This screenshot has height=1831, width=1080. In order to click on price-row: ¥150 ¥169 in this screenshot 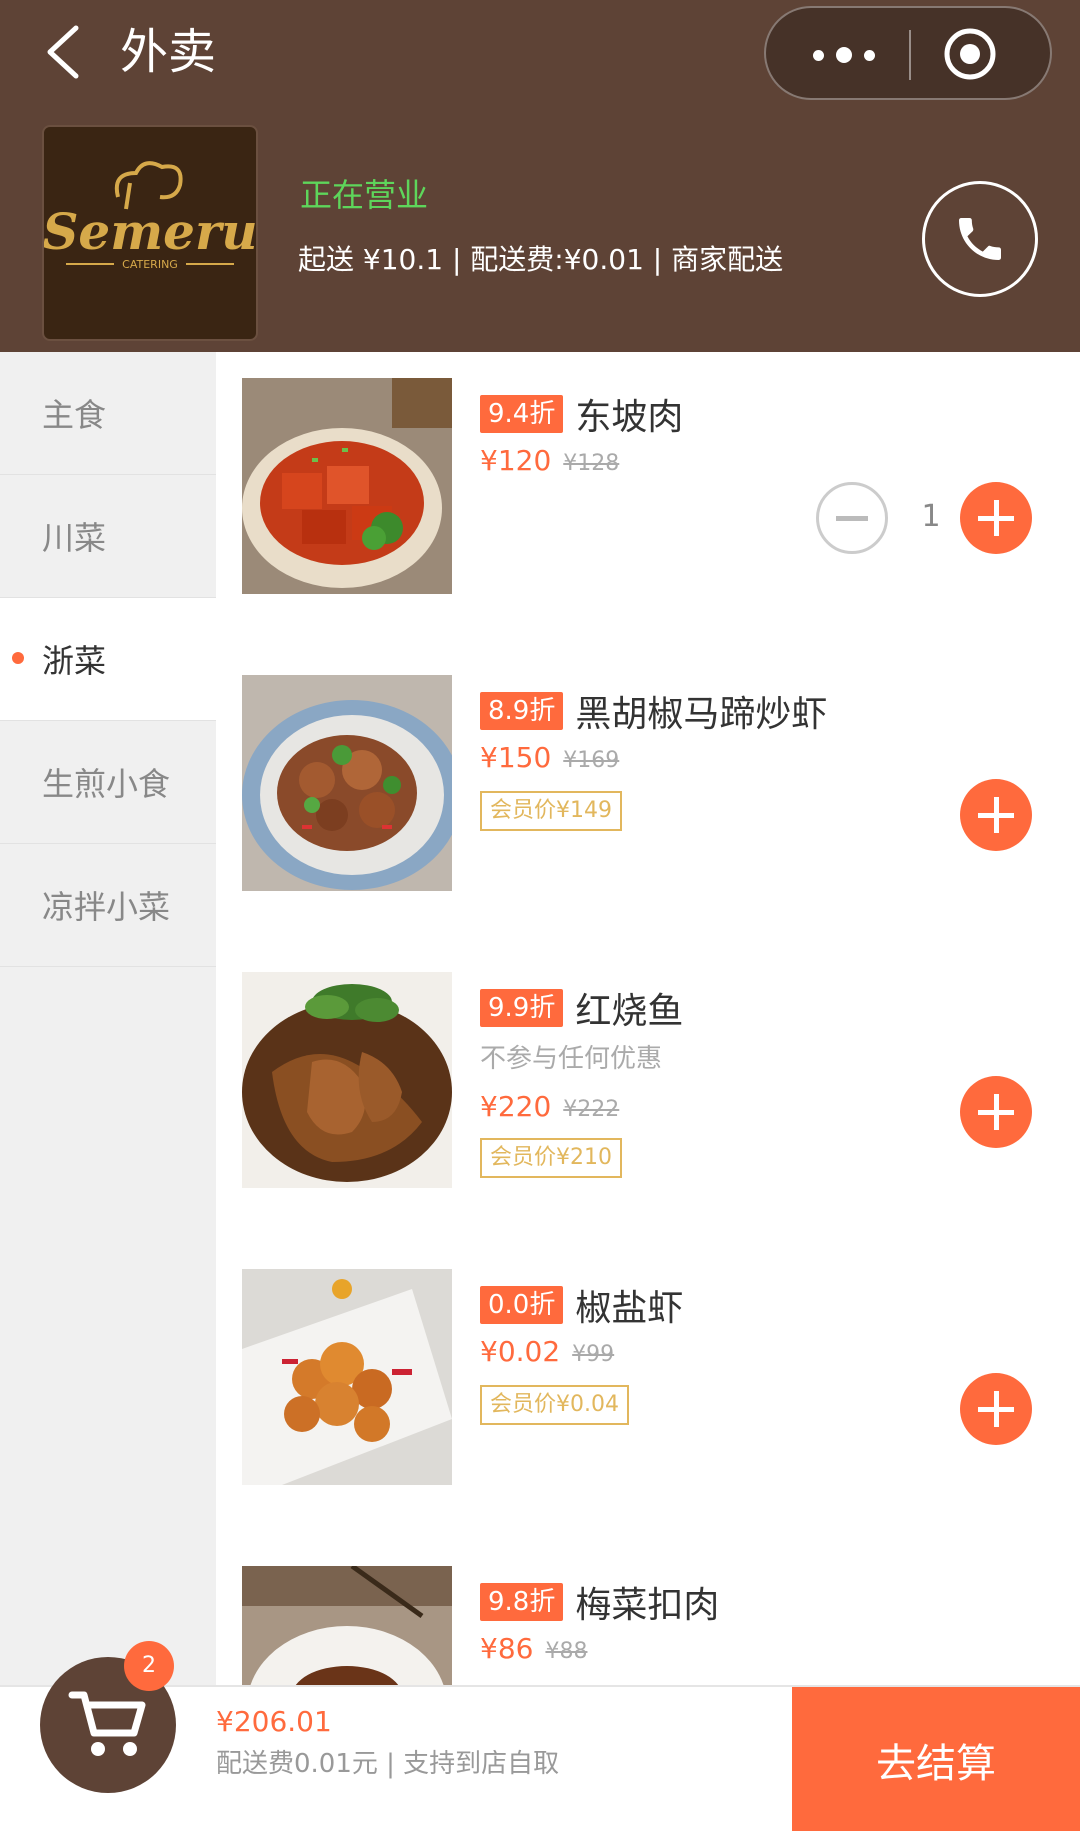, I will do `click(549, 757)`.